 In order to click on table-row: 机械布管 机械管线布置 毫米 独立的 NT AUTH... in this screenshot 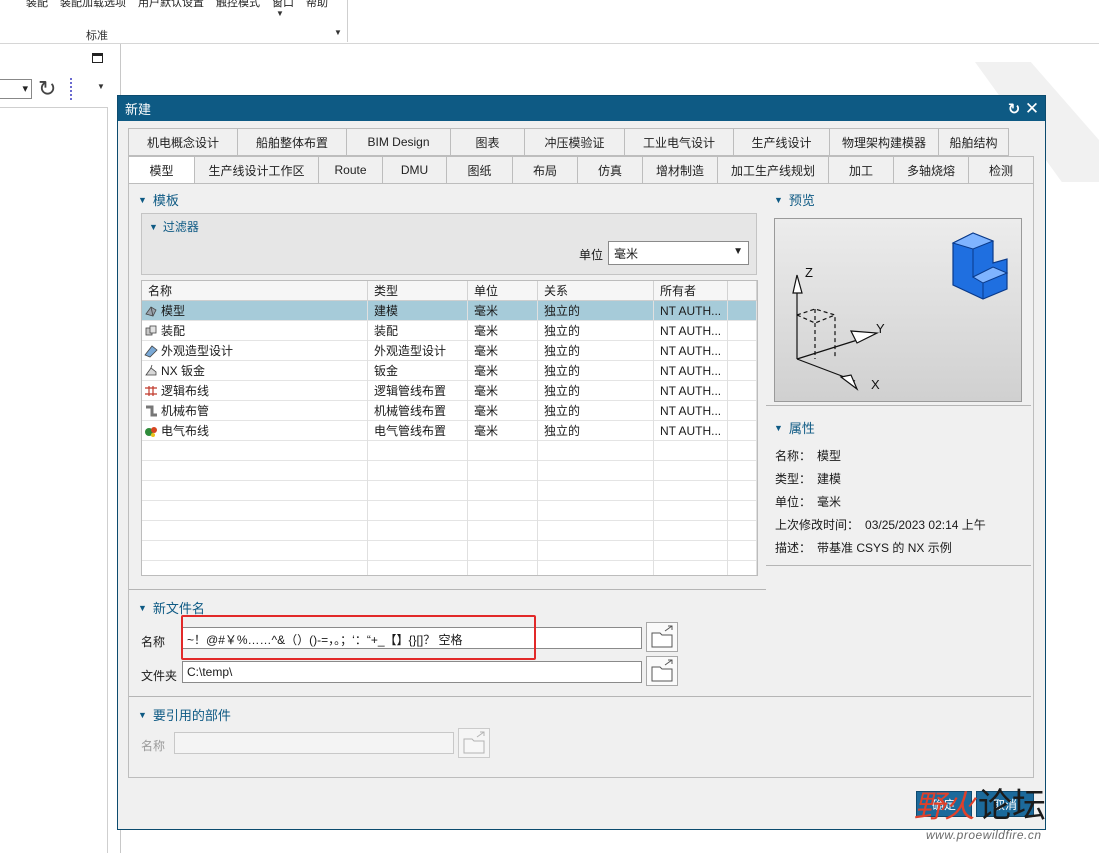, I will do `click(449, 411)`.